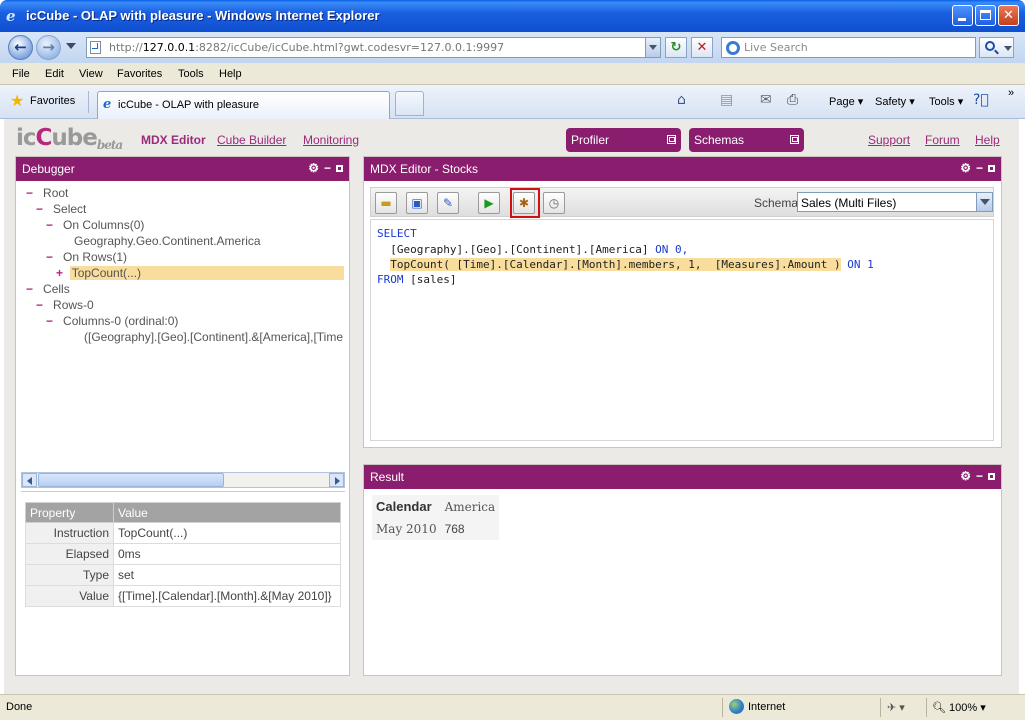 The width and height of the screenshot is (1025, 720). I want to click on nav-cube-builder: Cube Builder, so click(251, 140).